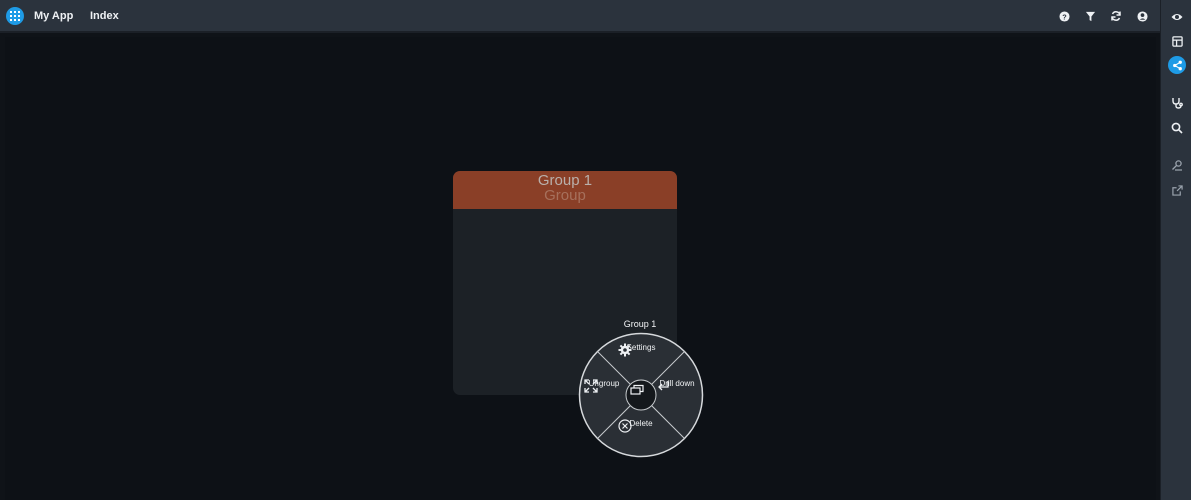  Describe the element at coordinates (1175, 250) in the screenshot. I see `right-rail` at that location.